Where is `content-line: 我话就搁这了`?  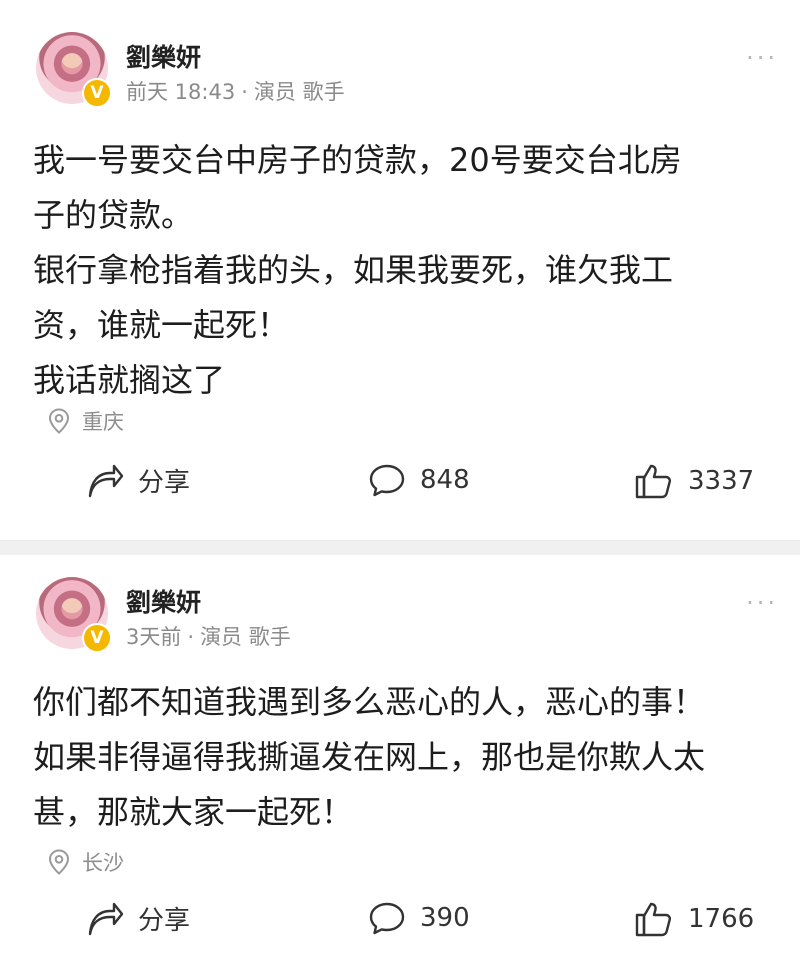 content-line: 我话就搁这了 is located at coordinates (129, 380).